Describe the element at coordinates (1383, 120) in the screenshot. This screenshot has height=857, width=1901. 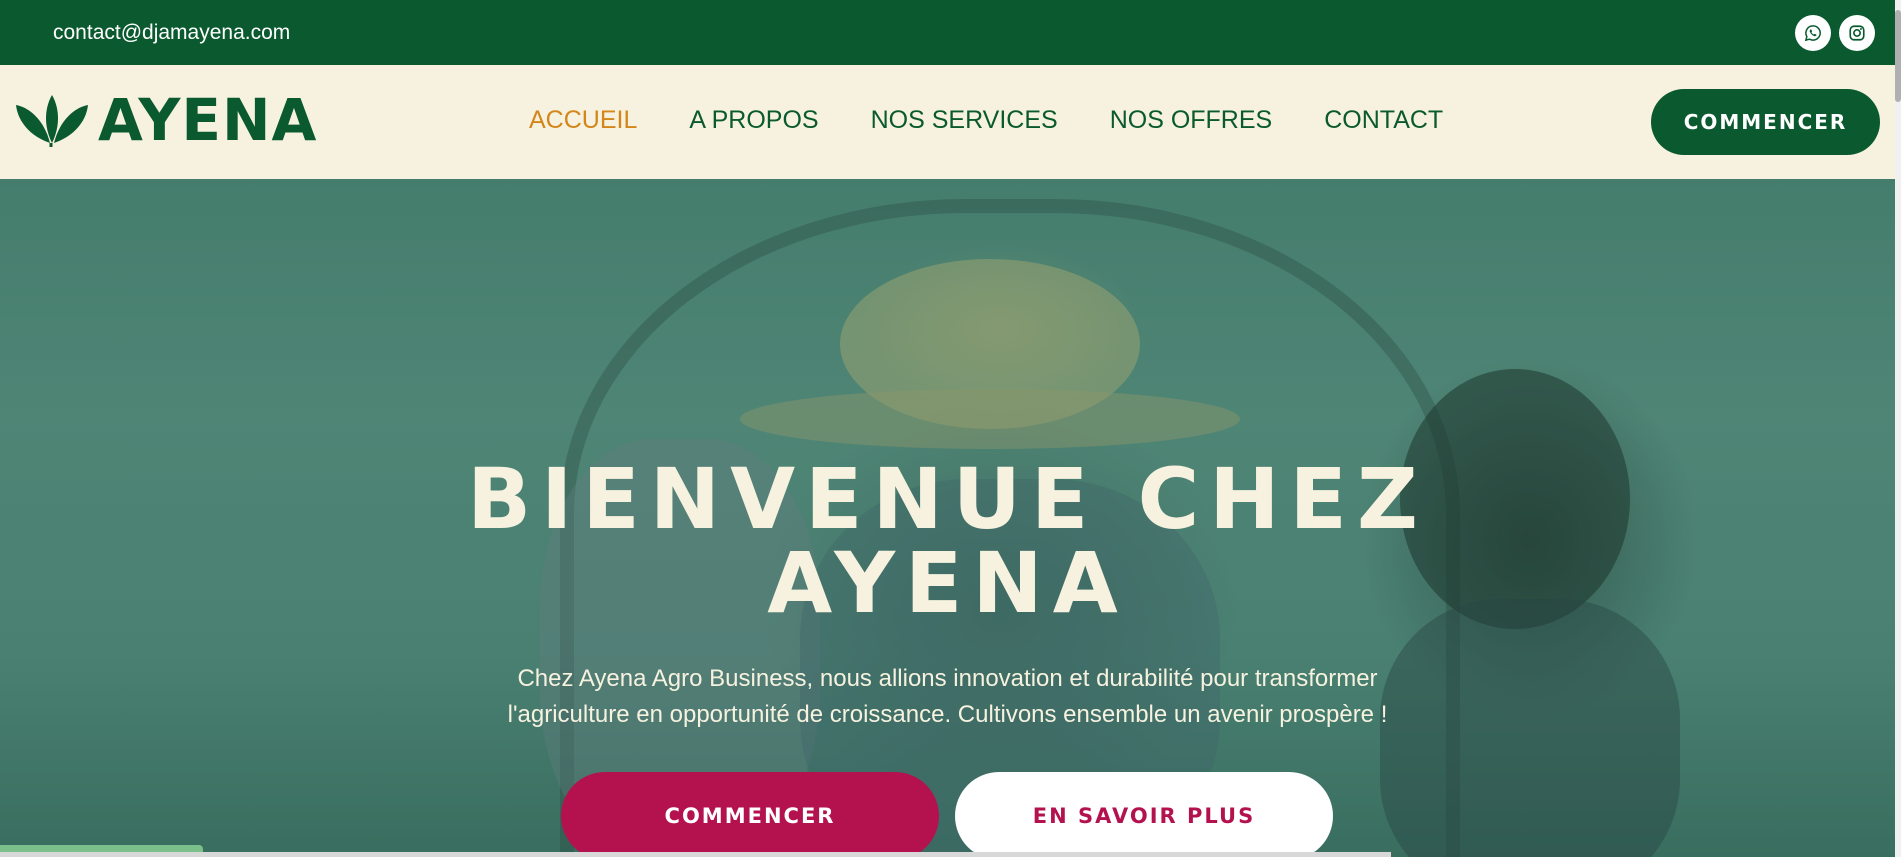
I see `nav-item-contact: CONTACT` at that location.